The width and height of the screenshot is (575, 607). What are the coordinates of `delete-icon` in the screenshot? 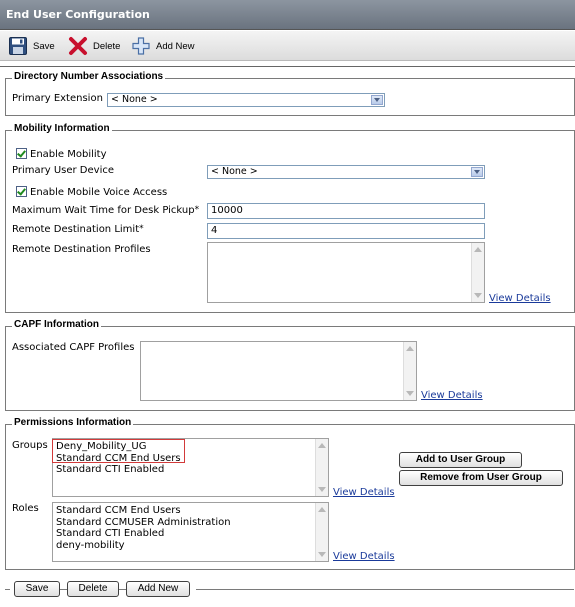 It's located at (78, 46).